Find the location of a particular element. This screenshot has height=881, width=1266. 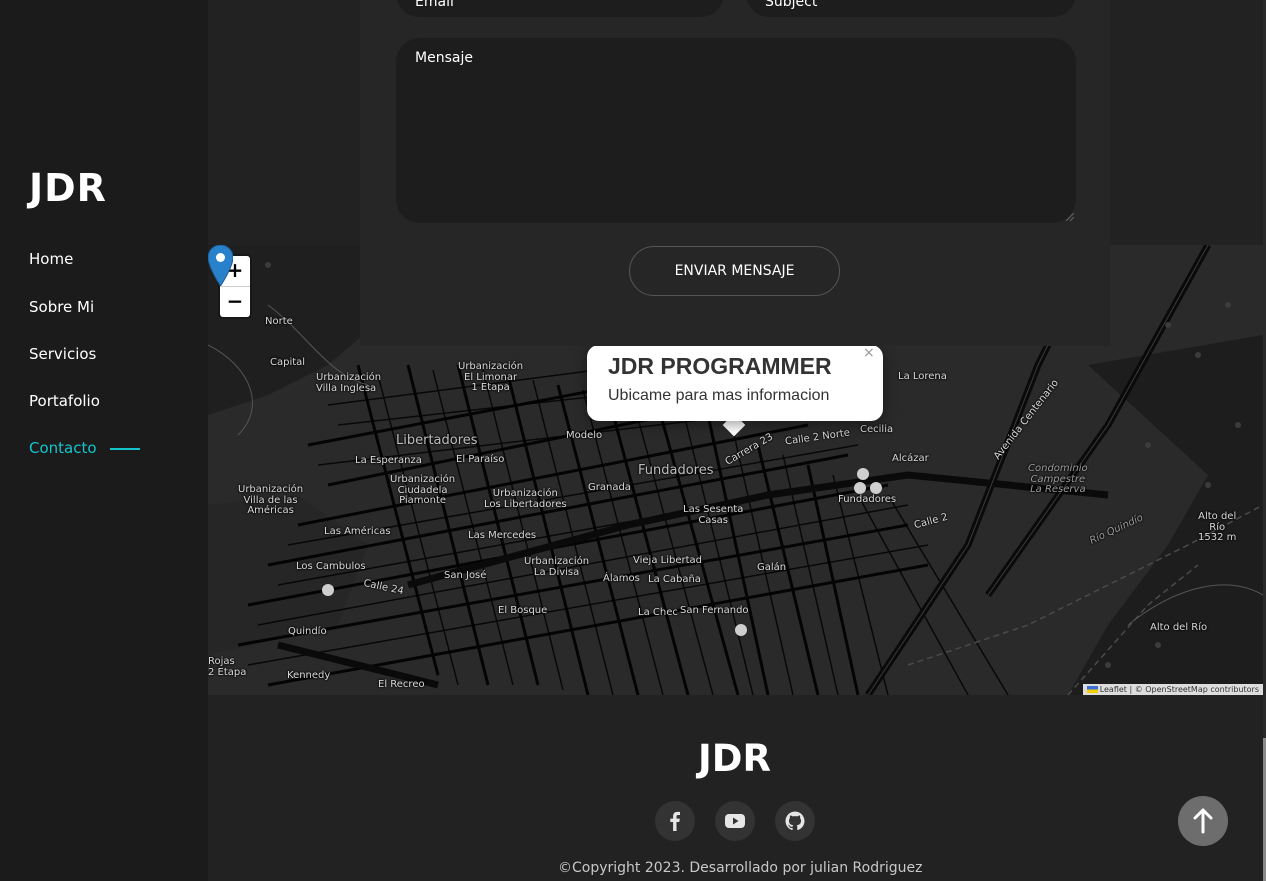

map-label-la-esperanza: La Esperanza is located at coordinates (388, 460).